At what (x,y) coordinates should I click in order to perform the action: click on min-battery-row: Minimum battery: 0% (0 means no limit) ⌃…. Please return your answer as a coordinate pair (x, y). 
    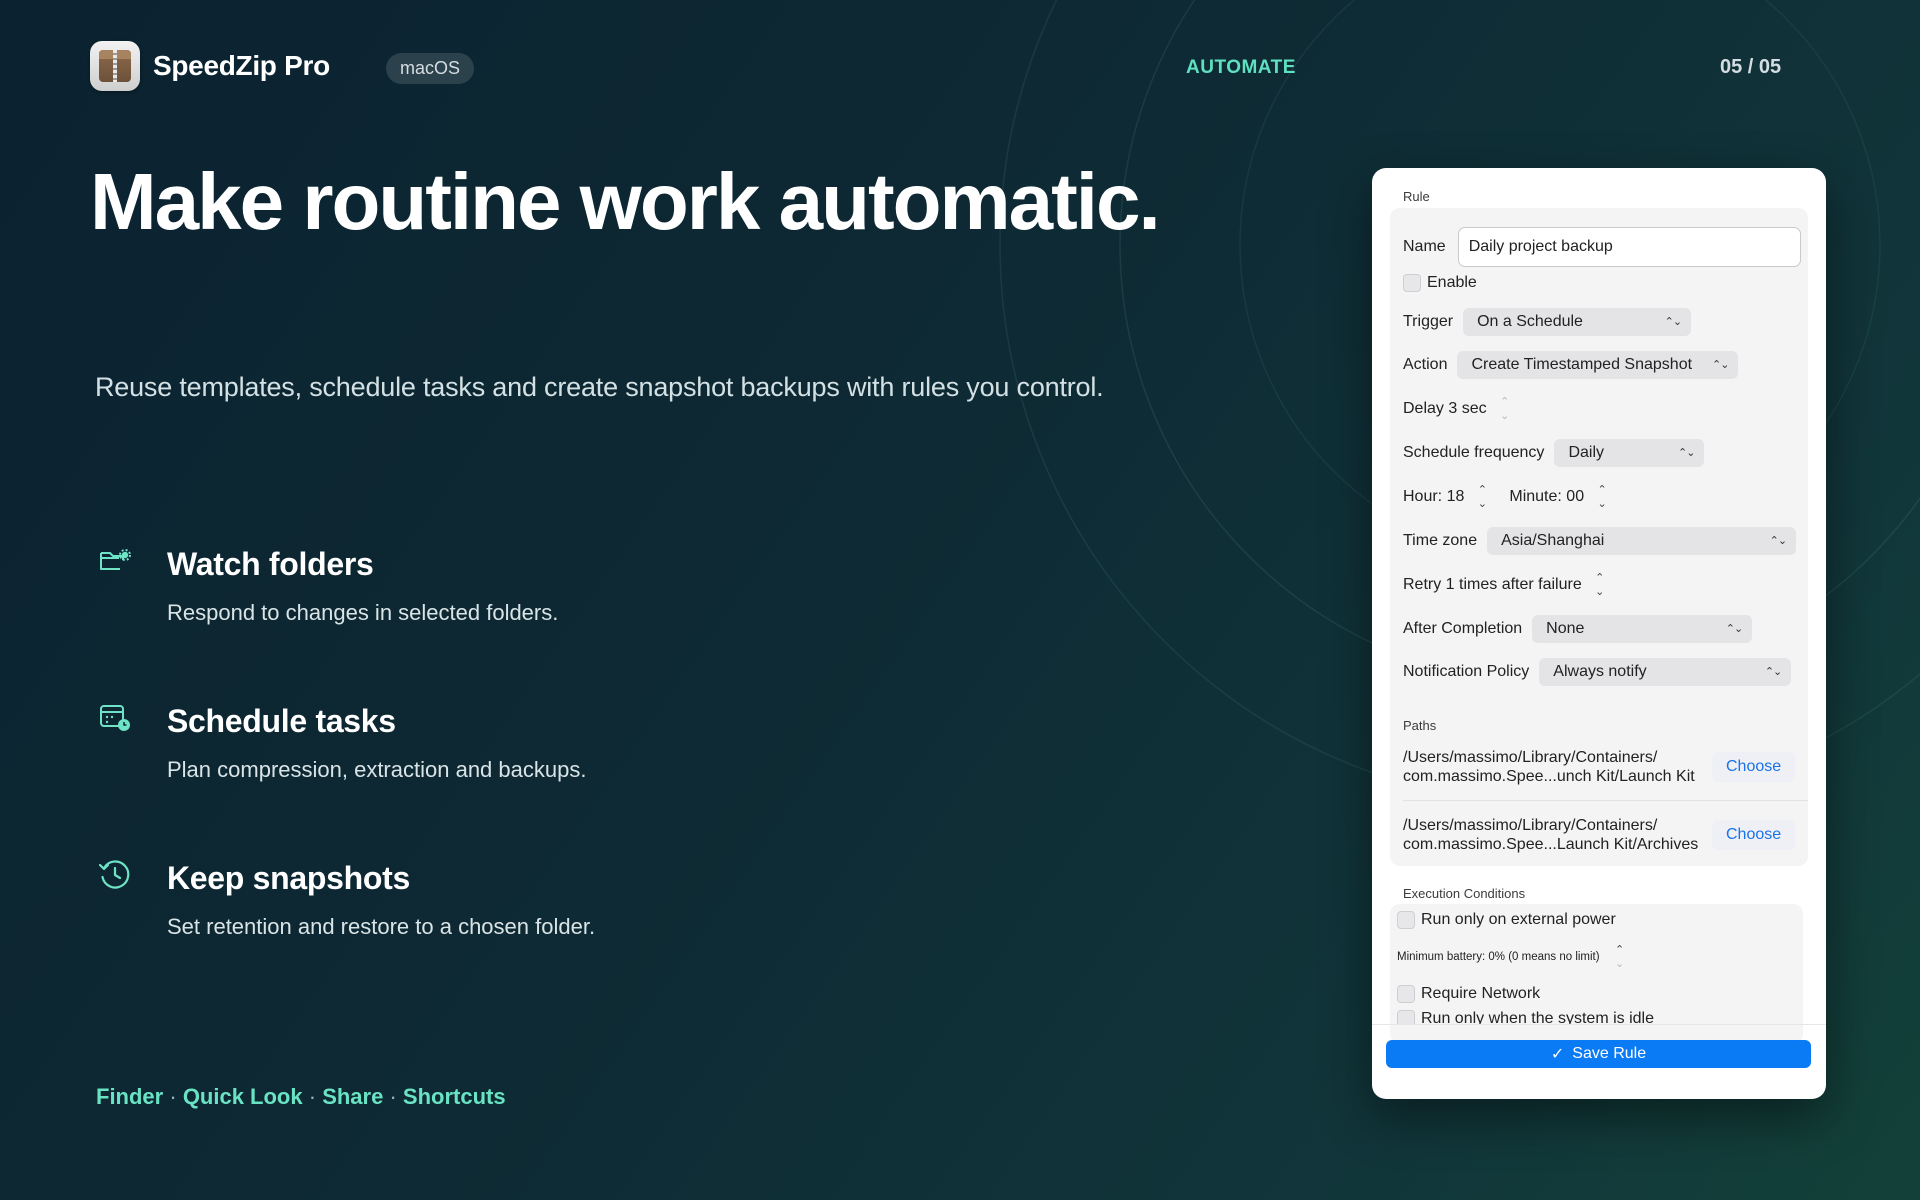
    Looking at the image, I should click on (1513, 957).